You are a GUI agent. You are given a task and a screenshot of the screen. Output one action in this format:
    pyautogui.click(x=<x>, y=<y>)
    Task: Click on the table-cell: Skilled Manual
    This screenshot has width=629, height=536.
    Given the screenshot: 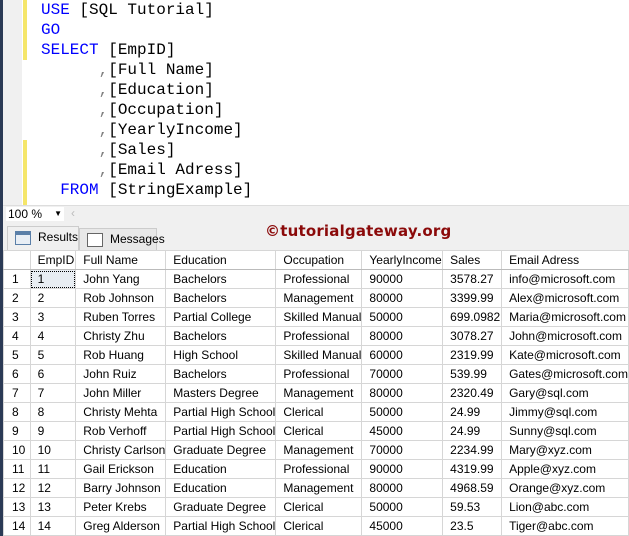 What is the action you would take?
    pyautogui.click(x=319, y=317)
    